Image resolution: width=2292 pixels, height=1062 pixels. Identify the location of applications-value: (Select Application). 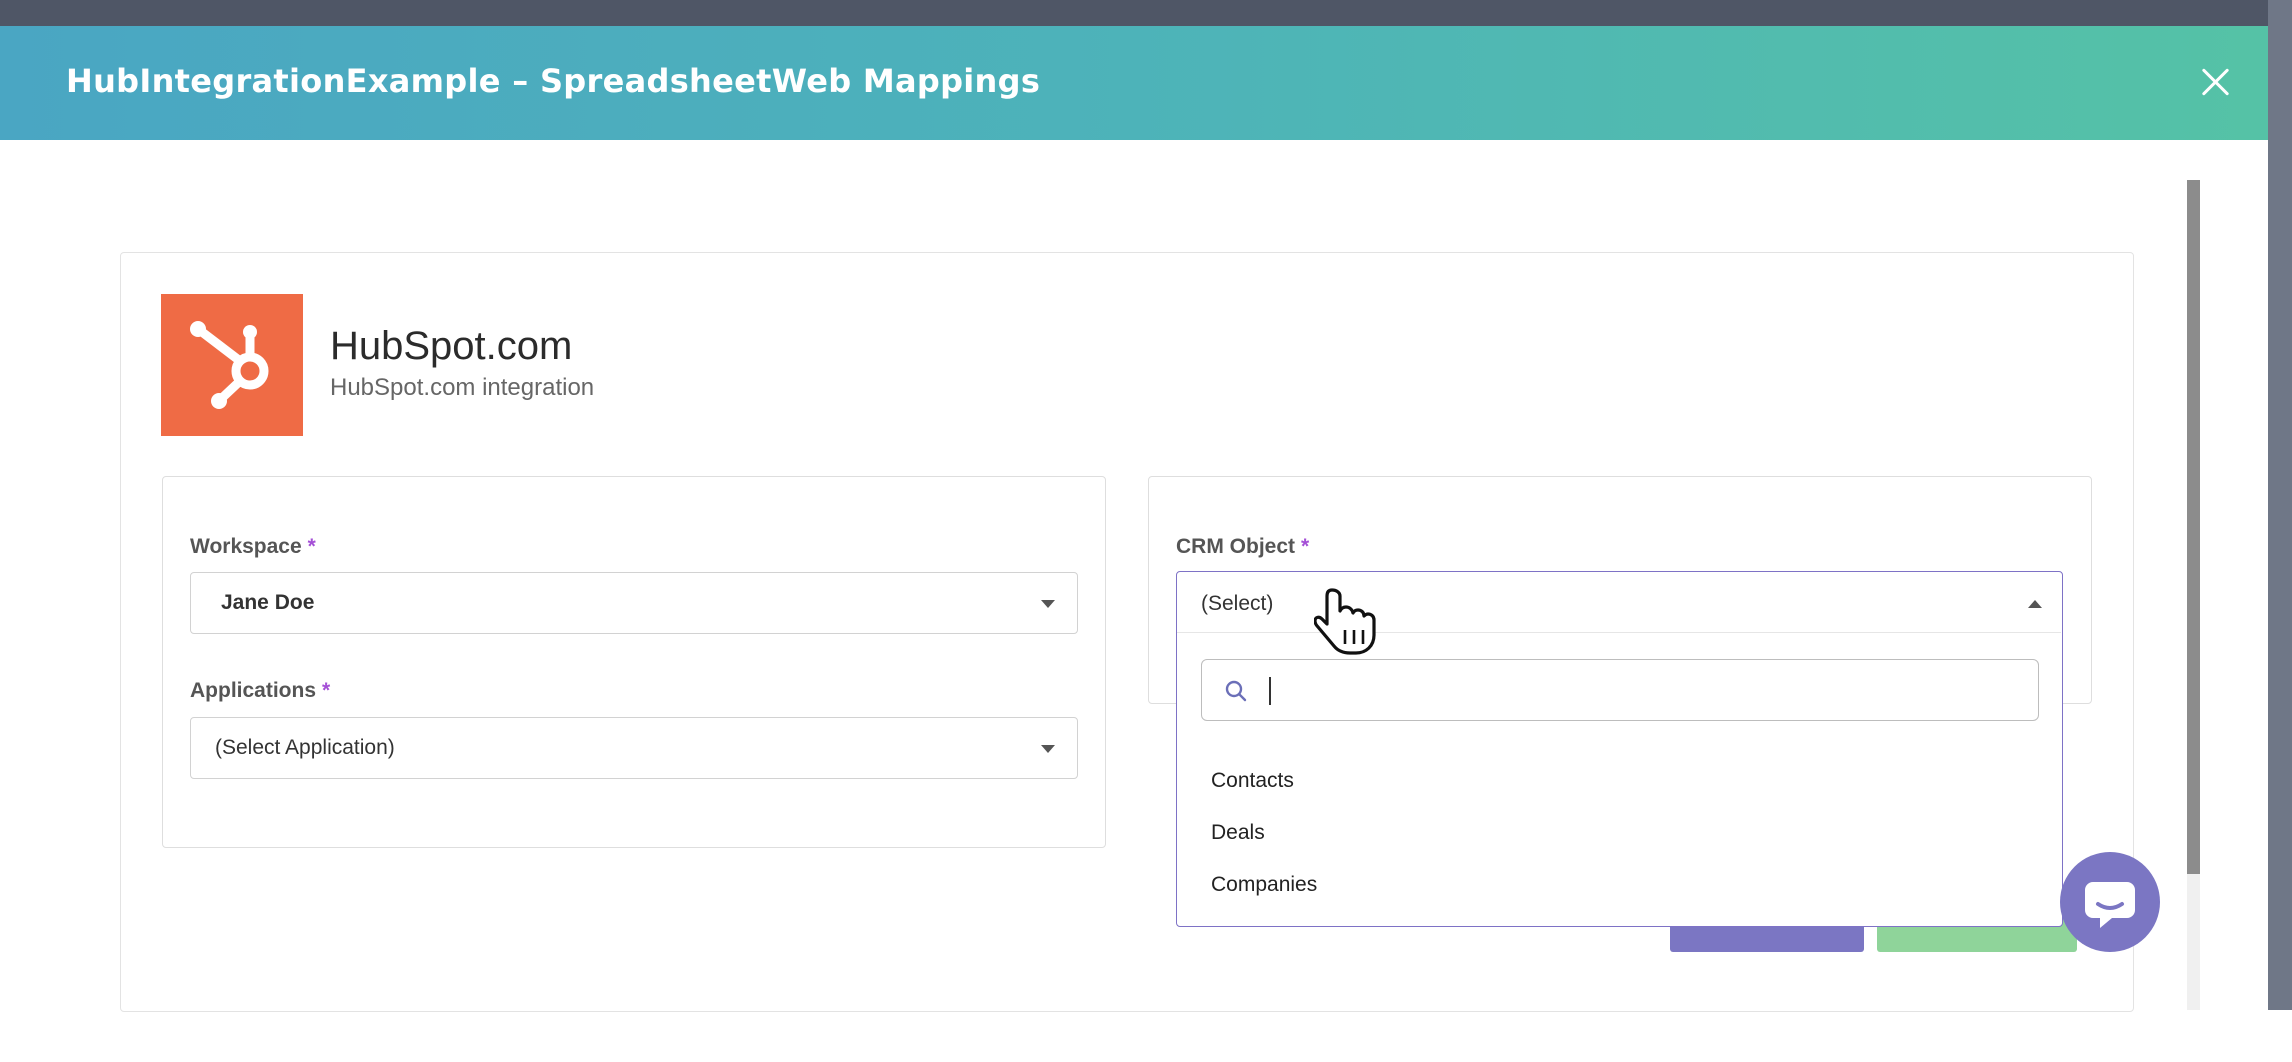
(305, 747).